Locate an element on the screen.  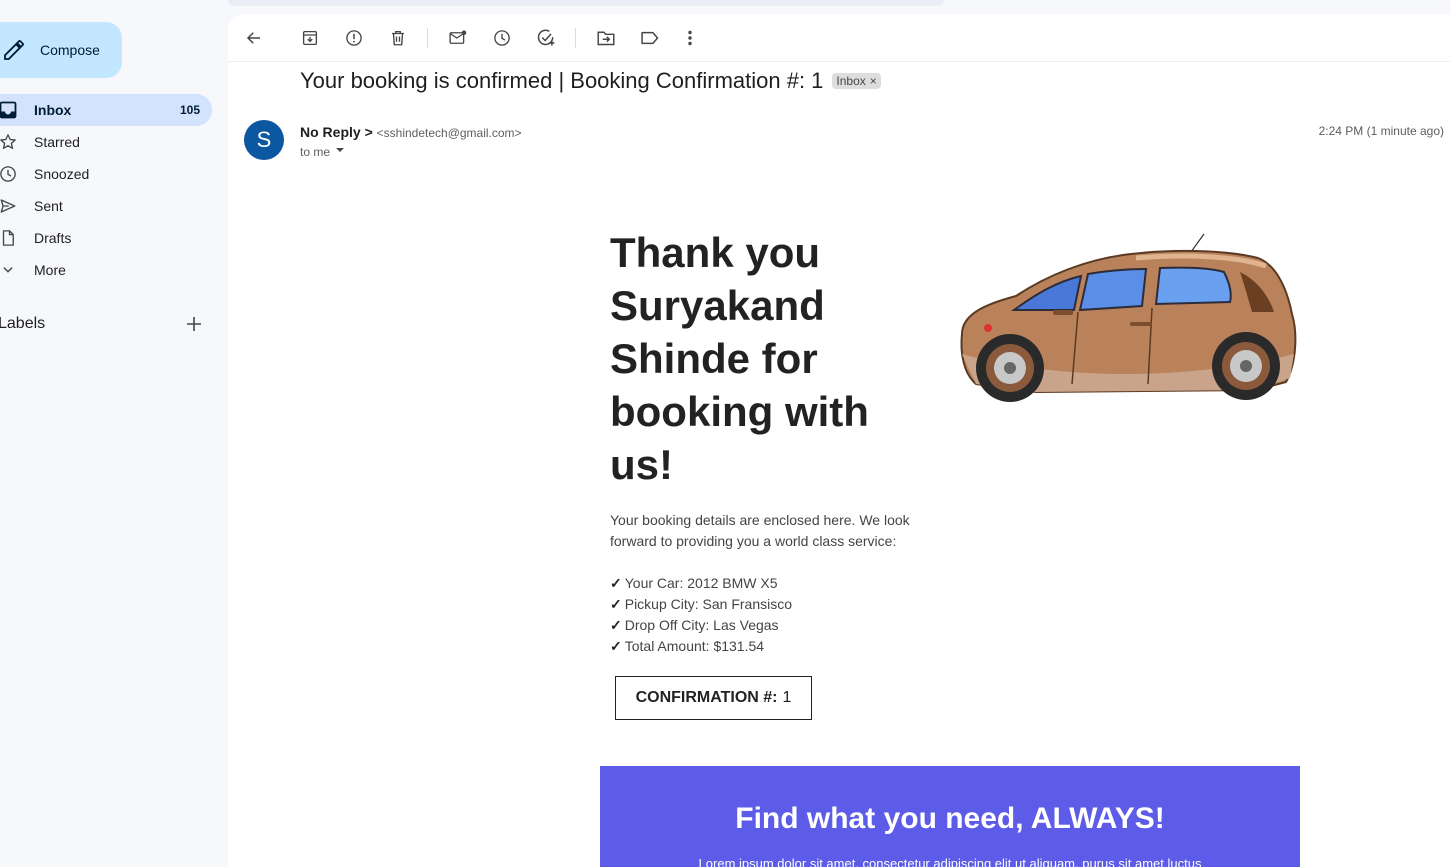
snooze-icon is located at coordinates (502, 38).